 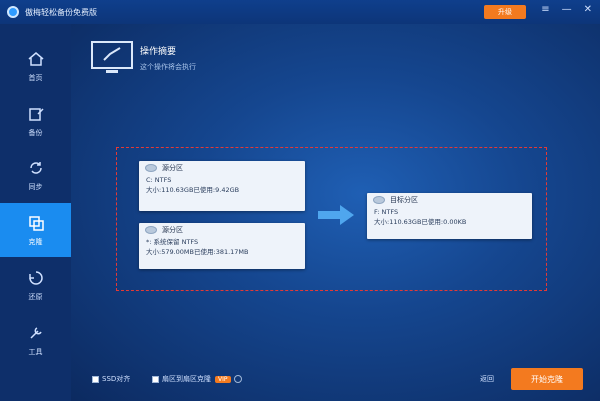 What do you see at coordinates (159, 180) in the screenshot?
I see `partition-info: C: NTFS` at bounding box center [159, 180].